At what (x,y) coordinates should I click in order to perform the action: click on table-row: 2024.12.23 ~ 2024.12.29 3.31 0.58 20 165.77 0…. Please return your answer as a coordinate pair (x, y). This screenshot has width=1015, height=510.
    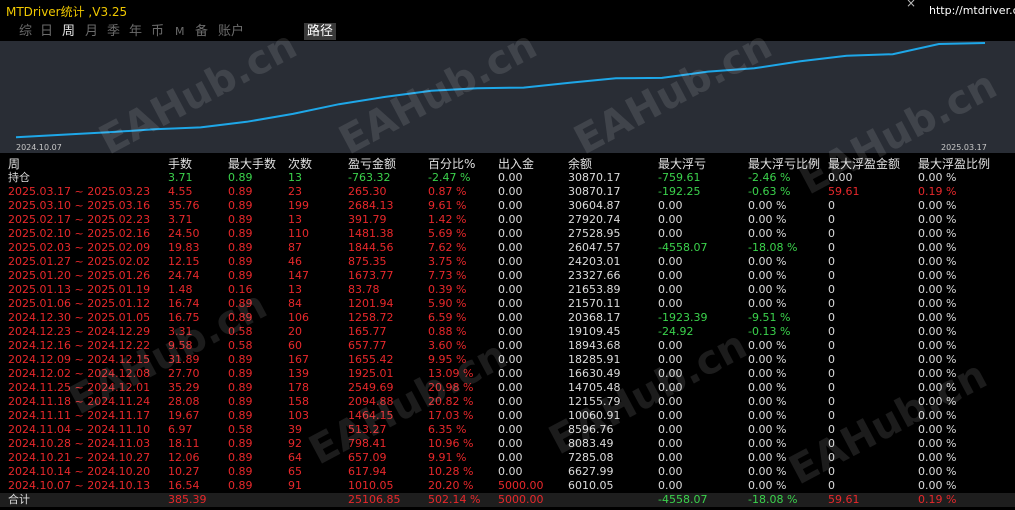
    Looking at the image, I should click on (507, 332).